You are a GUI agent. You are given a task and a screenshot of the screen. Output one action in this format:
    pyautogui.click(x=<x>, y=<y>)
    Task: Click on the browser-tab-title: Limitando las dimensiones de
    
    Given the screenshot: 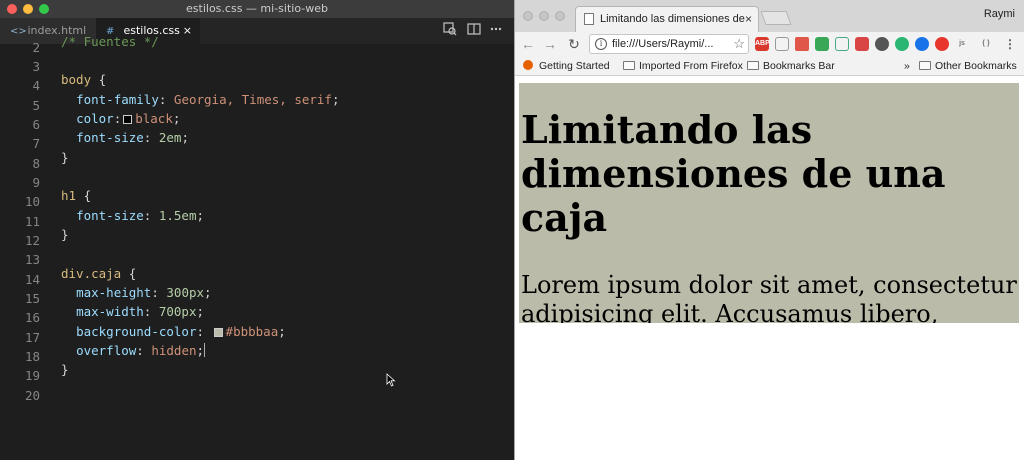 What is the action you would take?
    pyautogui.click(x=672, y=19)
    